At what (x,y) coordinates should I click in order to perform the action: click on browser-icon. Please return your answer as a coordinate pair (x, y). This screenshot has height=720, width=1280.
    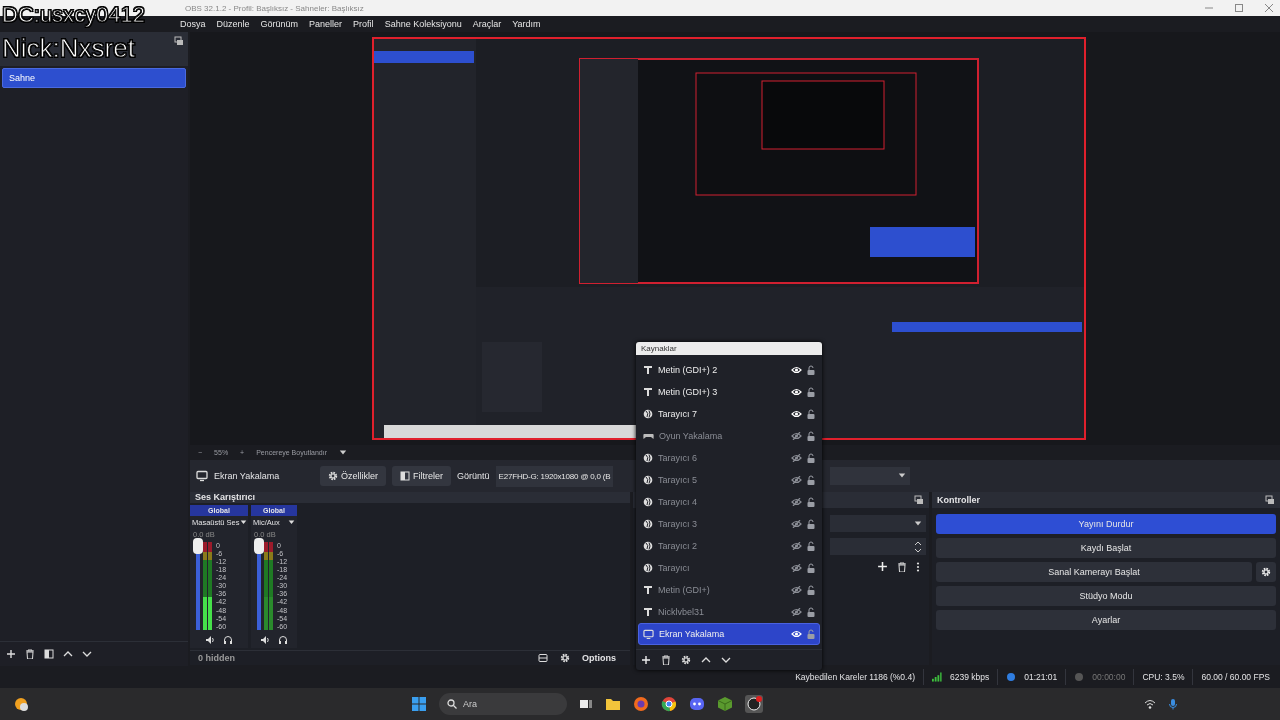
    Looking at the image, I should click on (669, 704).